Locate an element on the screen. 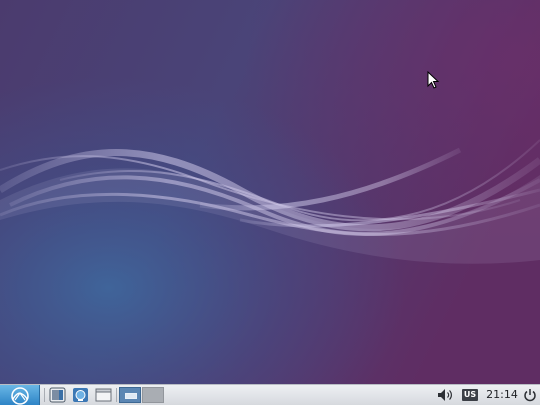  lubuntu-logo-icon is located at coordinates (20, 396).